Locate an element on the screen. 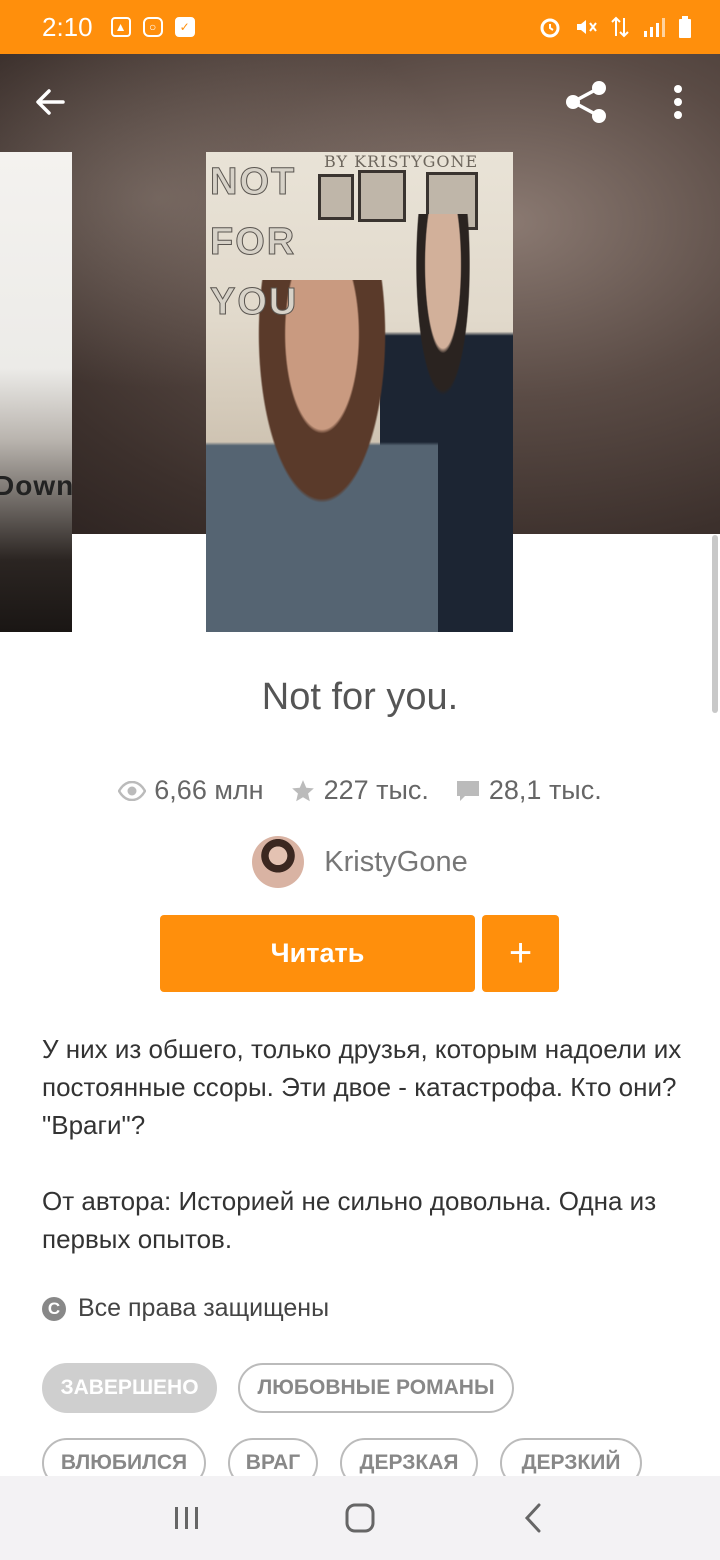 The image size is (720, 1560). tag-love-novels: ЛЮБОВНЫЕ РОМАНЫ is located at coordinates (376, 1388).